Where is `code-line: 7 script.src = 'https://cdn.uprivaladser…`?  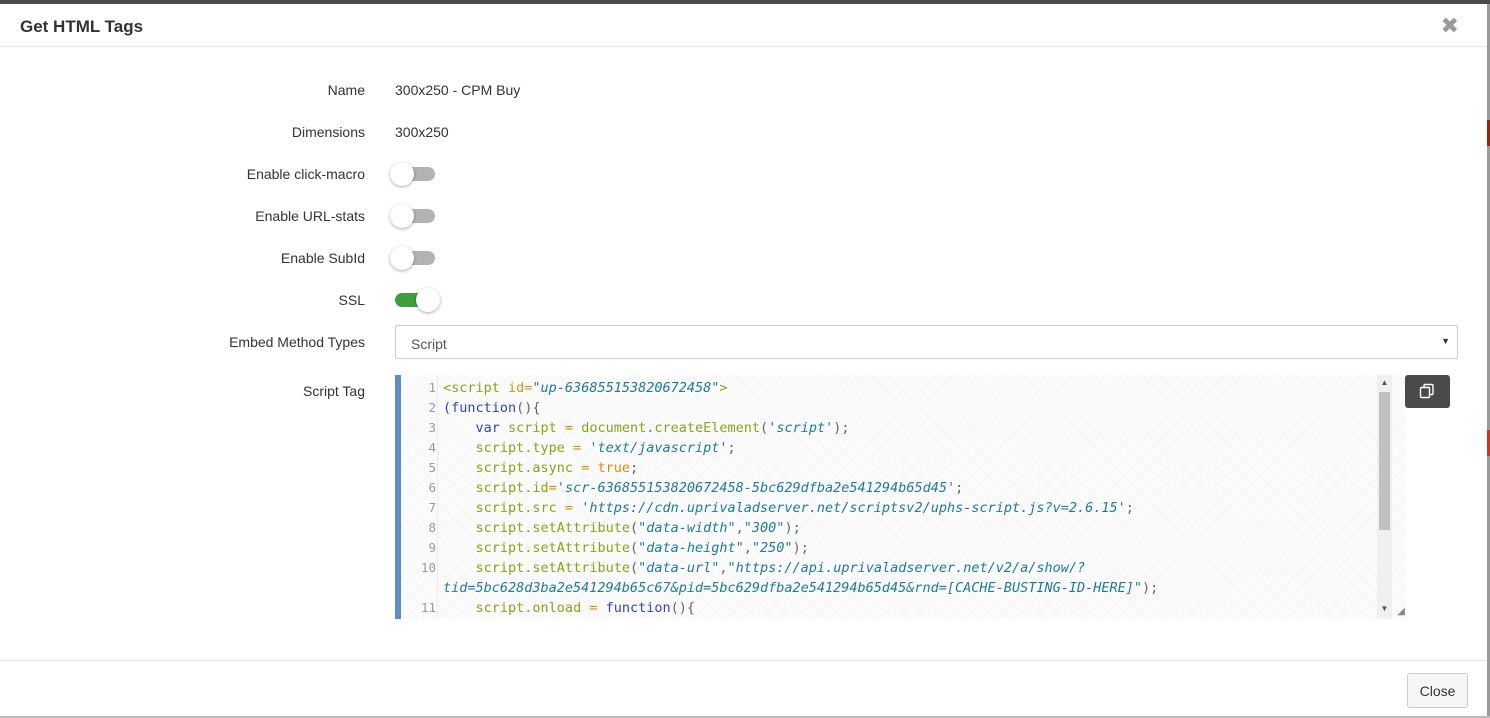 code-line: 7 script.src = 'https://cdn.uprivaladser… is located at coordinates (891, 508).